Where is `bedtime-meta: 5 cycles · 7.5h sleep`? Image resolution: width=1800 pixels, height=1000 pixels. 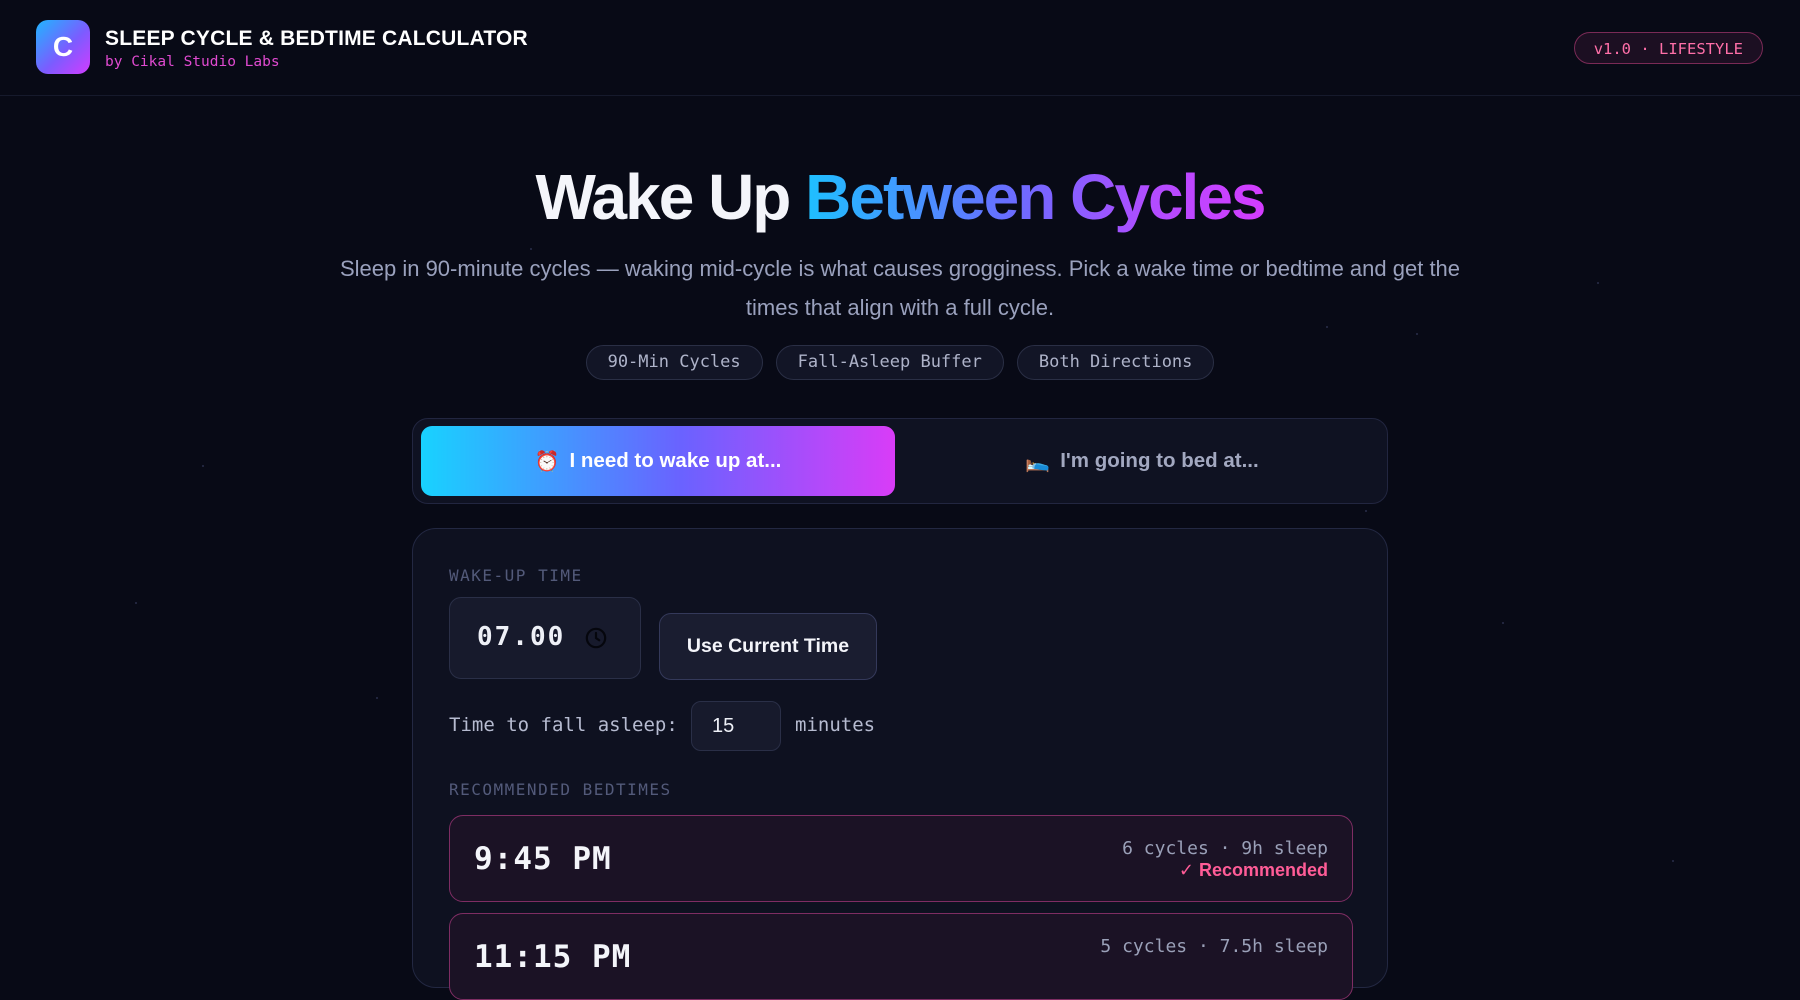 bedtime-meta: 5 cycles · 7.5h sleep is located at coordinates (1214, 946).